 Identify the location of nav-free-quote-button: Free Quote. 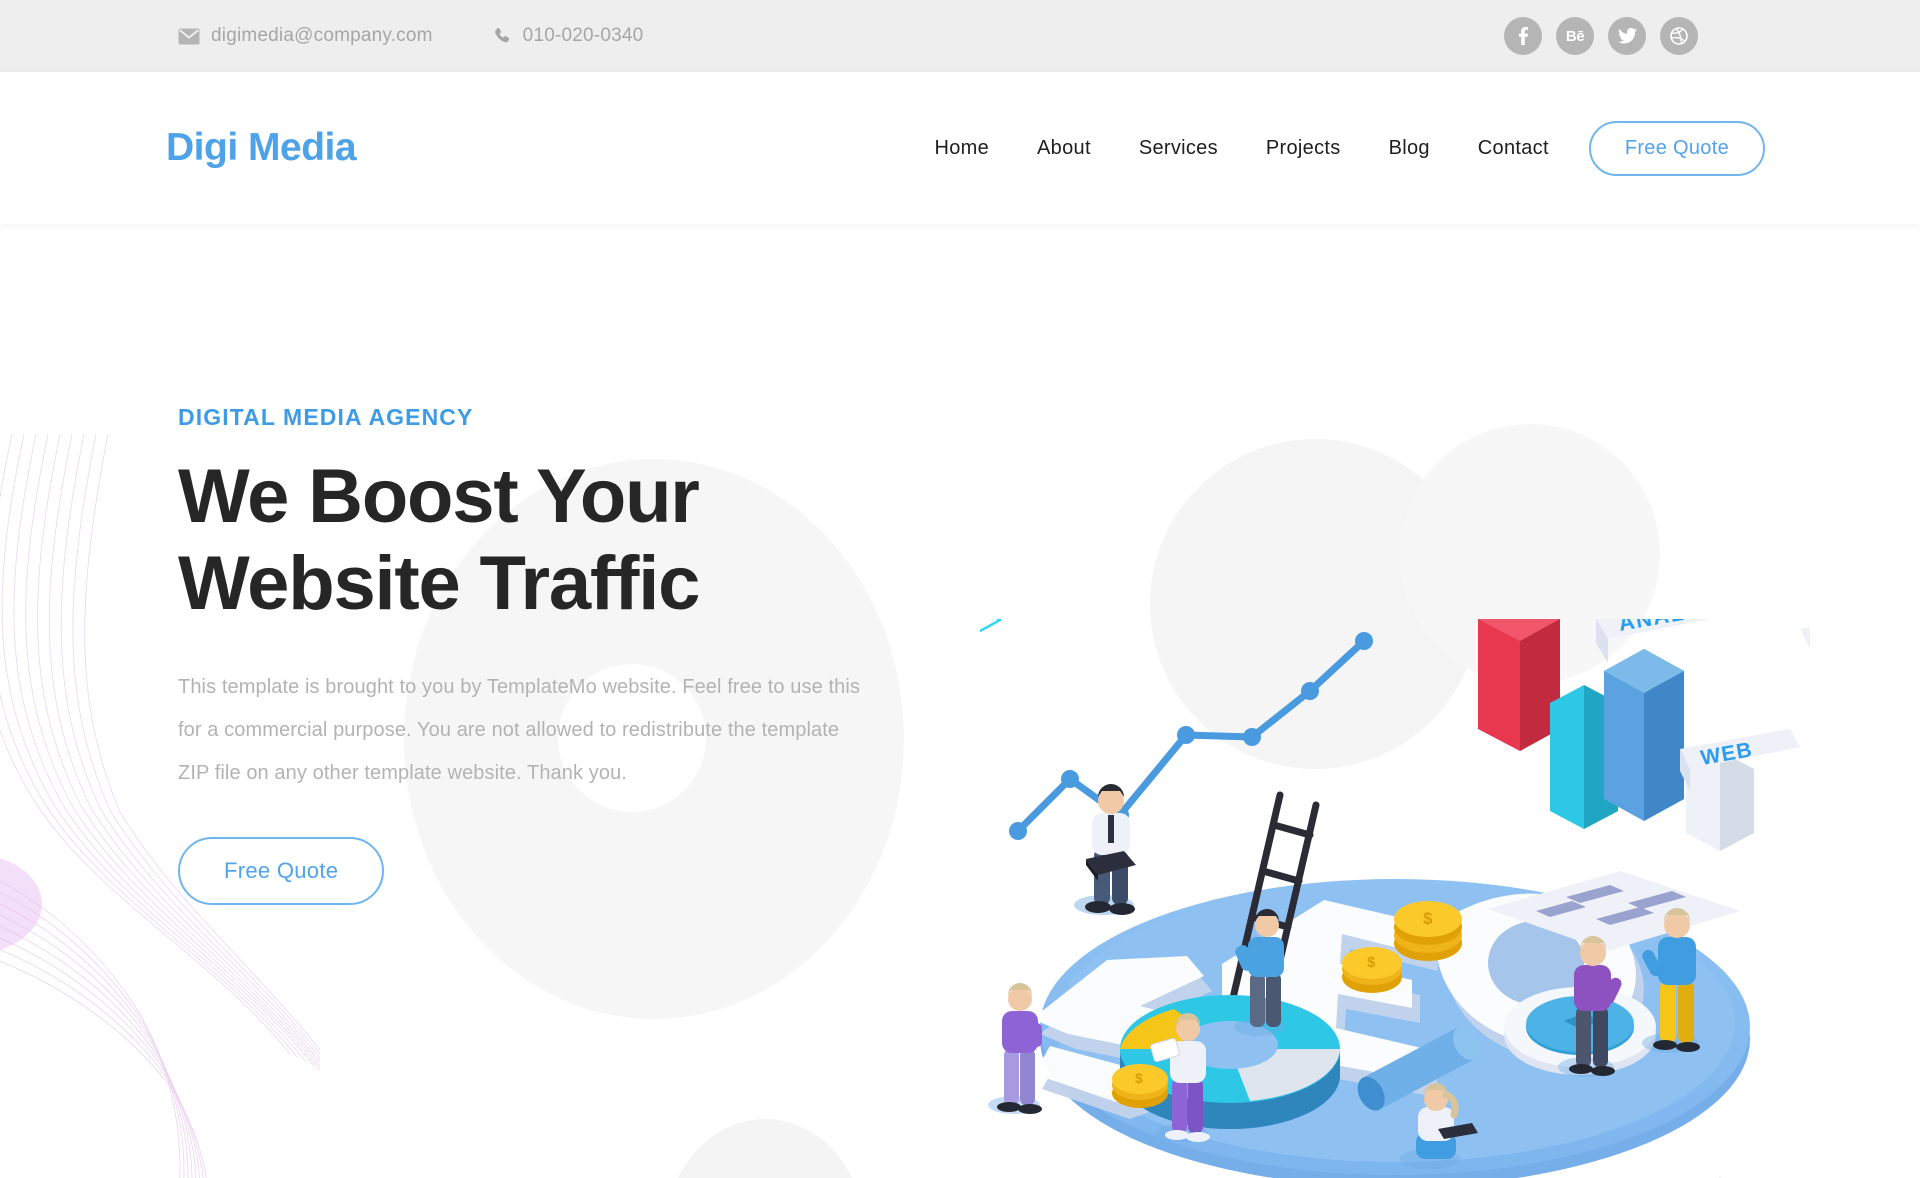
(1676, 148).